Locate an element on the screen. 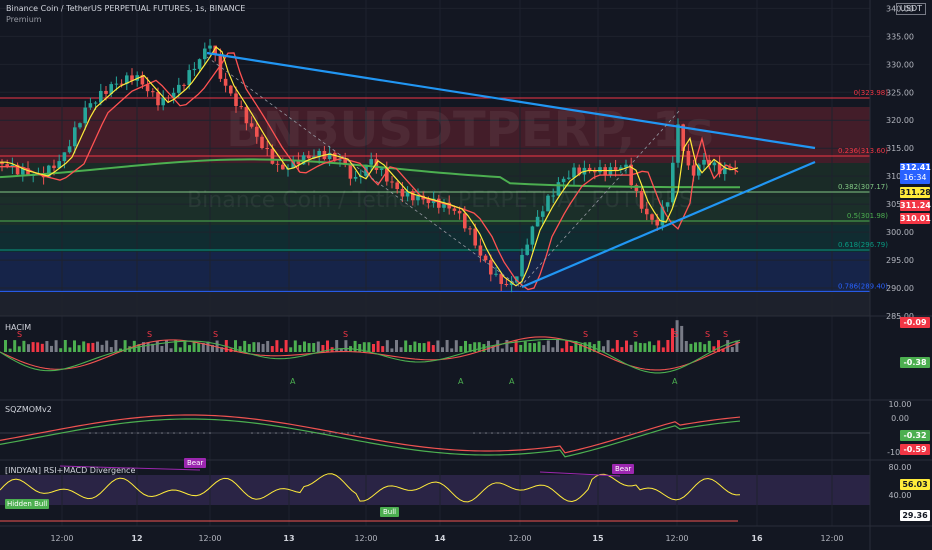 The image size is (932, 550). sqz-line-red is located at coordinates (370, 434).